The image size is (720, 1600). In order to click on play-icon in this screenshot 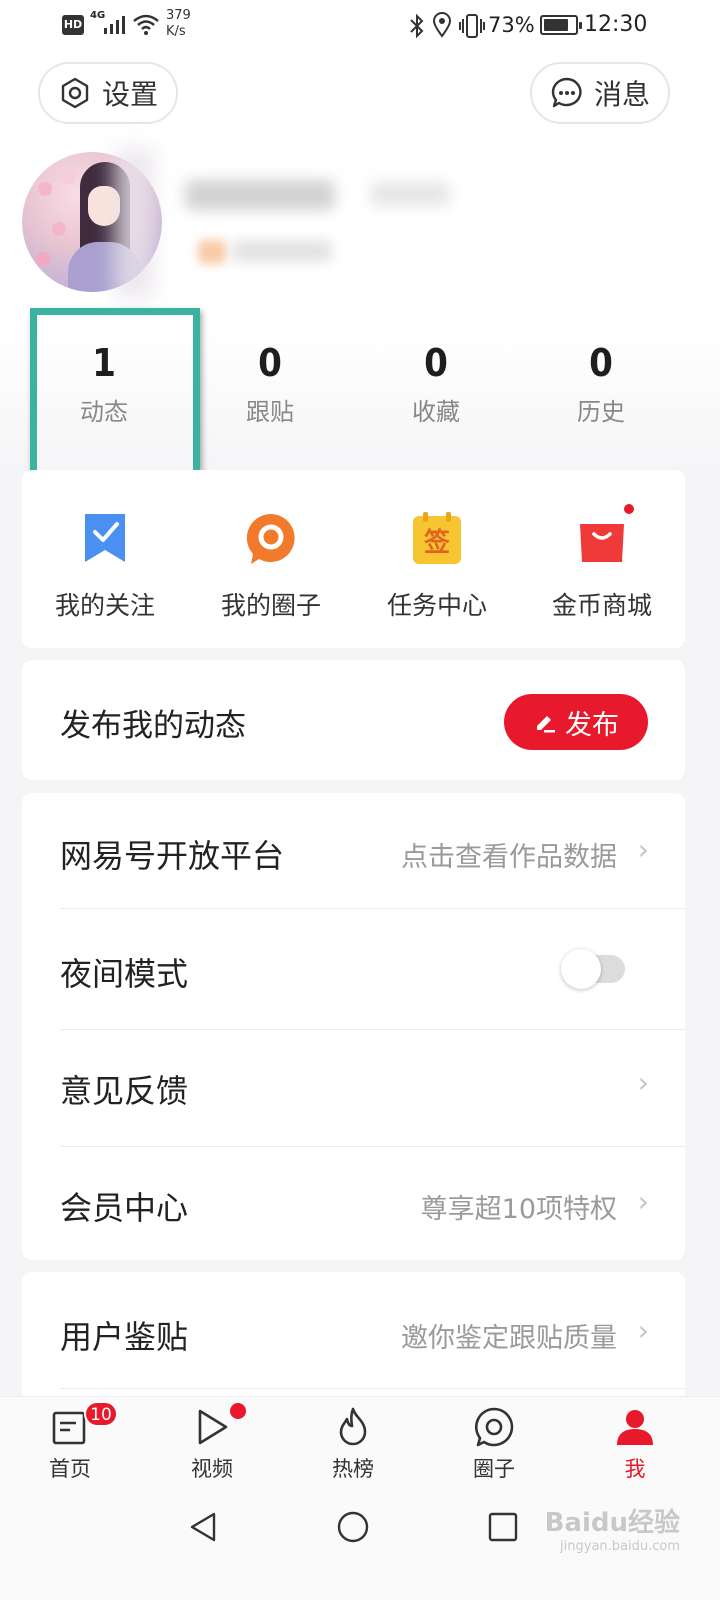, I will do `click(213, 1427)`.